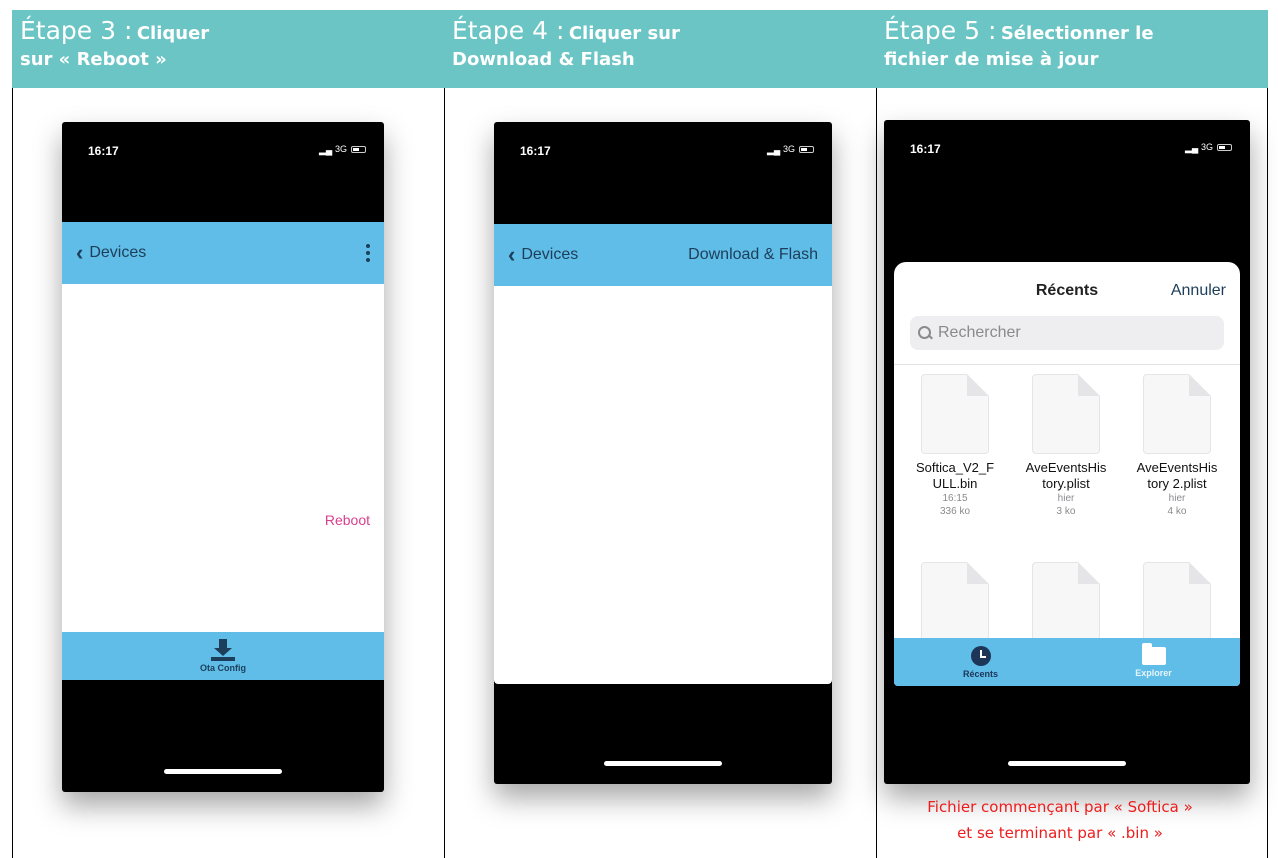 Image resolution: width=1278 pixels, height=858 pixels. I want to click on tab-ota-config: Ota Config, so click(223, 668).